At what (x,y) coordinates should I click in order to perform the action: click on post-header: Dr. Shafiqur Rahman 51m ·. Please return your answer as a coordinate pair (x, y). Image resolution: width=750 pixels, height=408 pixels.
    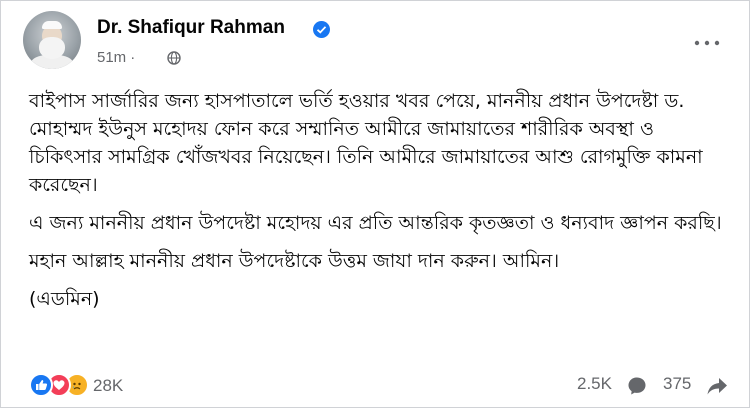
    Looking at the image, I should click on (378, 41).